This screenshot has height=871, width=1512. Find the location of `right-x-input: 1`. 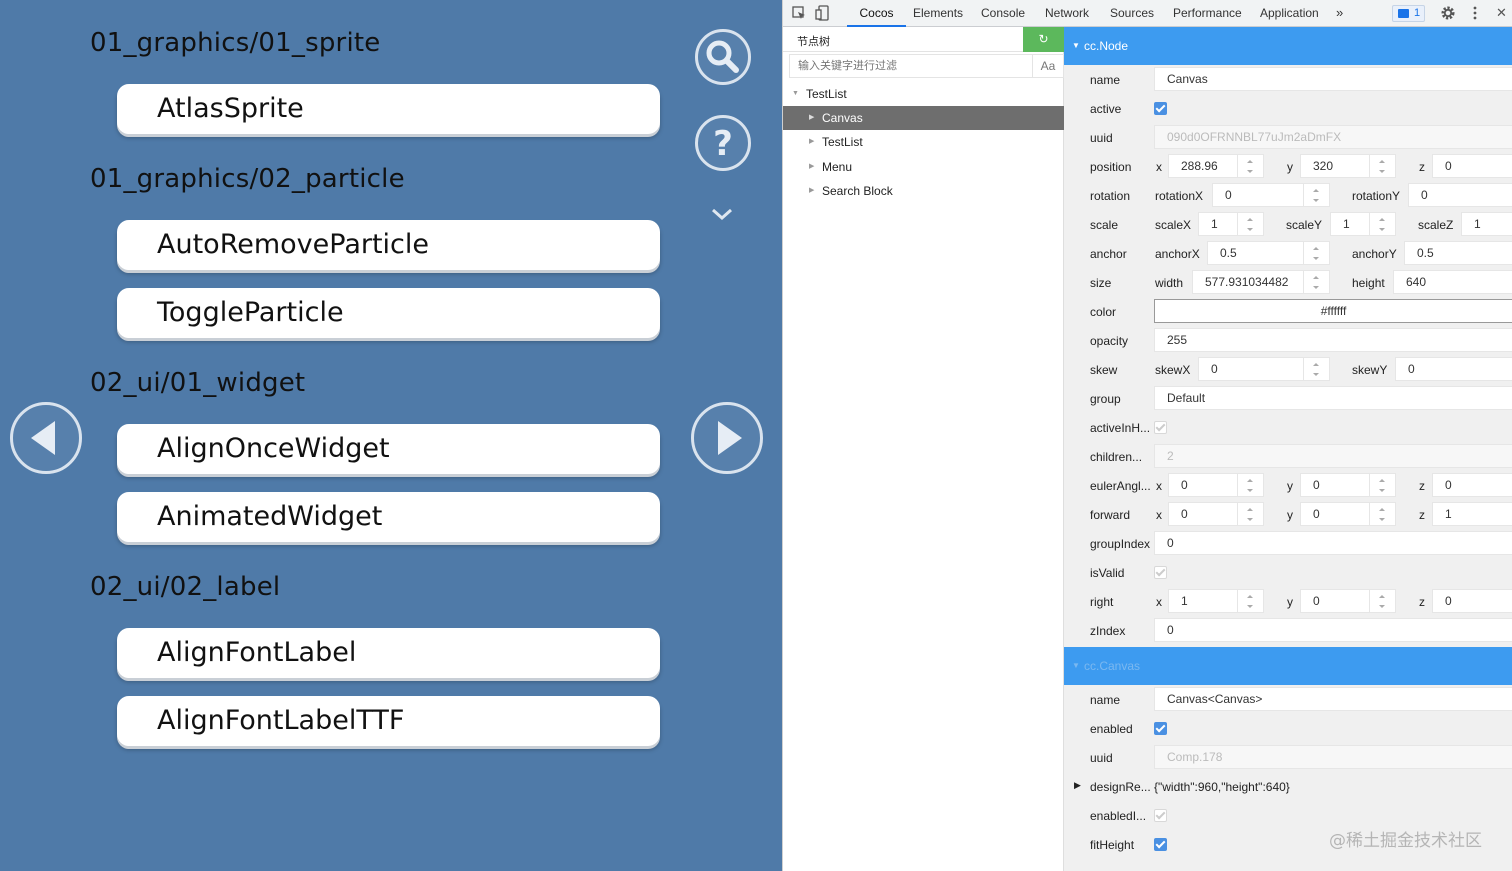

right-x-input: 1 is located at coordinates (1203, 601).